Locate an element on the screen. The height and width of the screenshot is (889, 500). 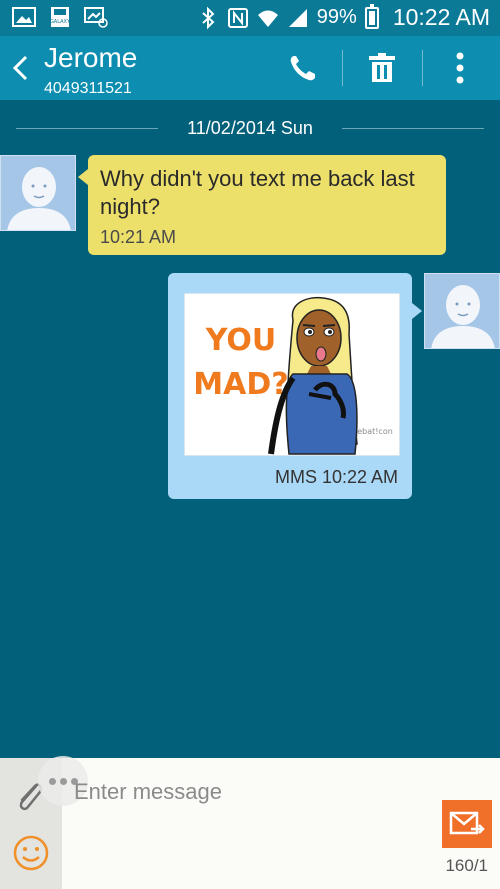
status-time: 10:22 AM is located at coordinates (441, 17).